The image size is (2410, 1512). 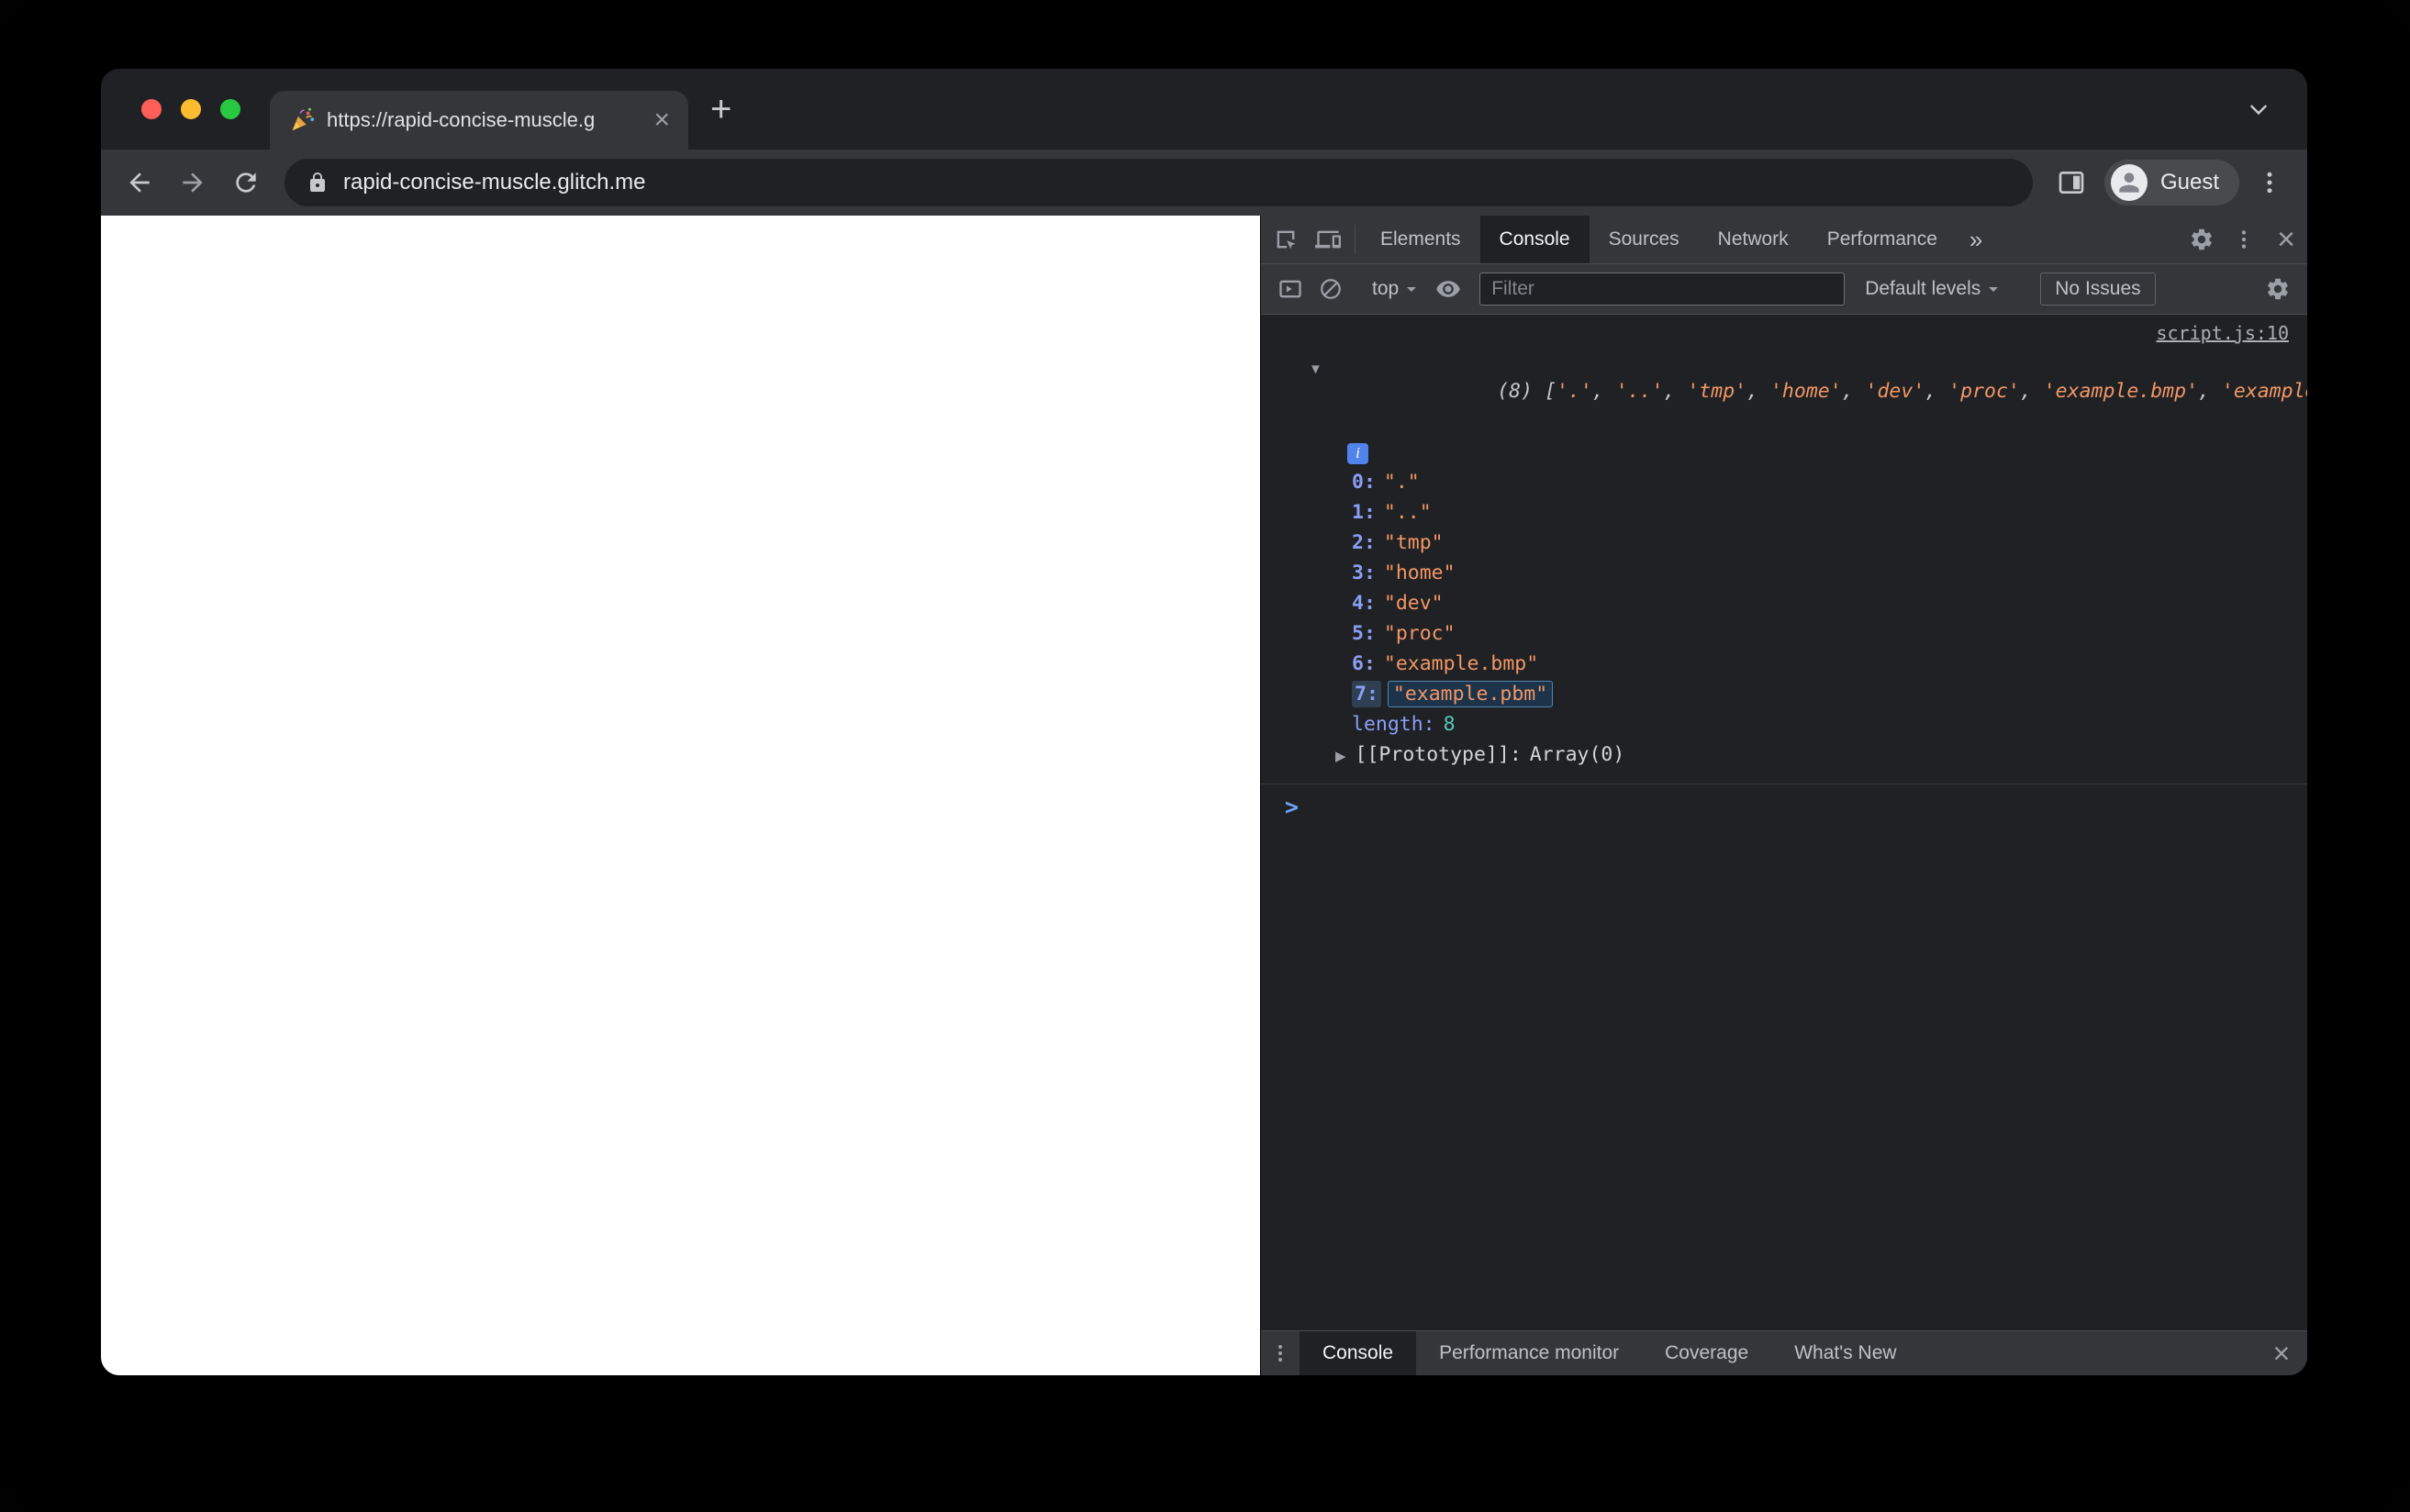 What do you see at coordinates (302, 120) in the screenshot?
I see `party-popper-favicon-icon` at bounding box center [302, 120].